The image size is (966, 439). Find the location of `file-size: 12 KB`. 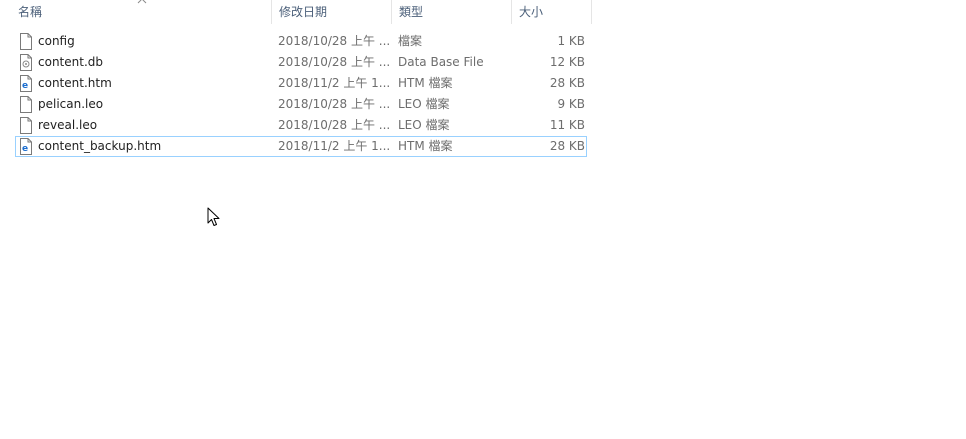

file-size: 12 KB is located at coordinates (567, 62).